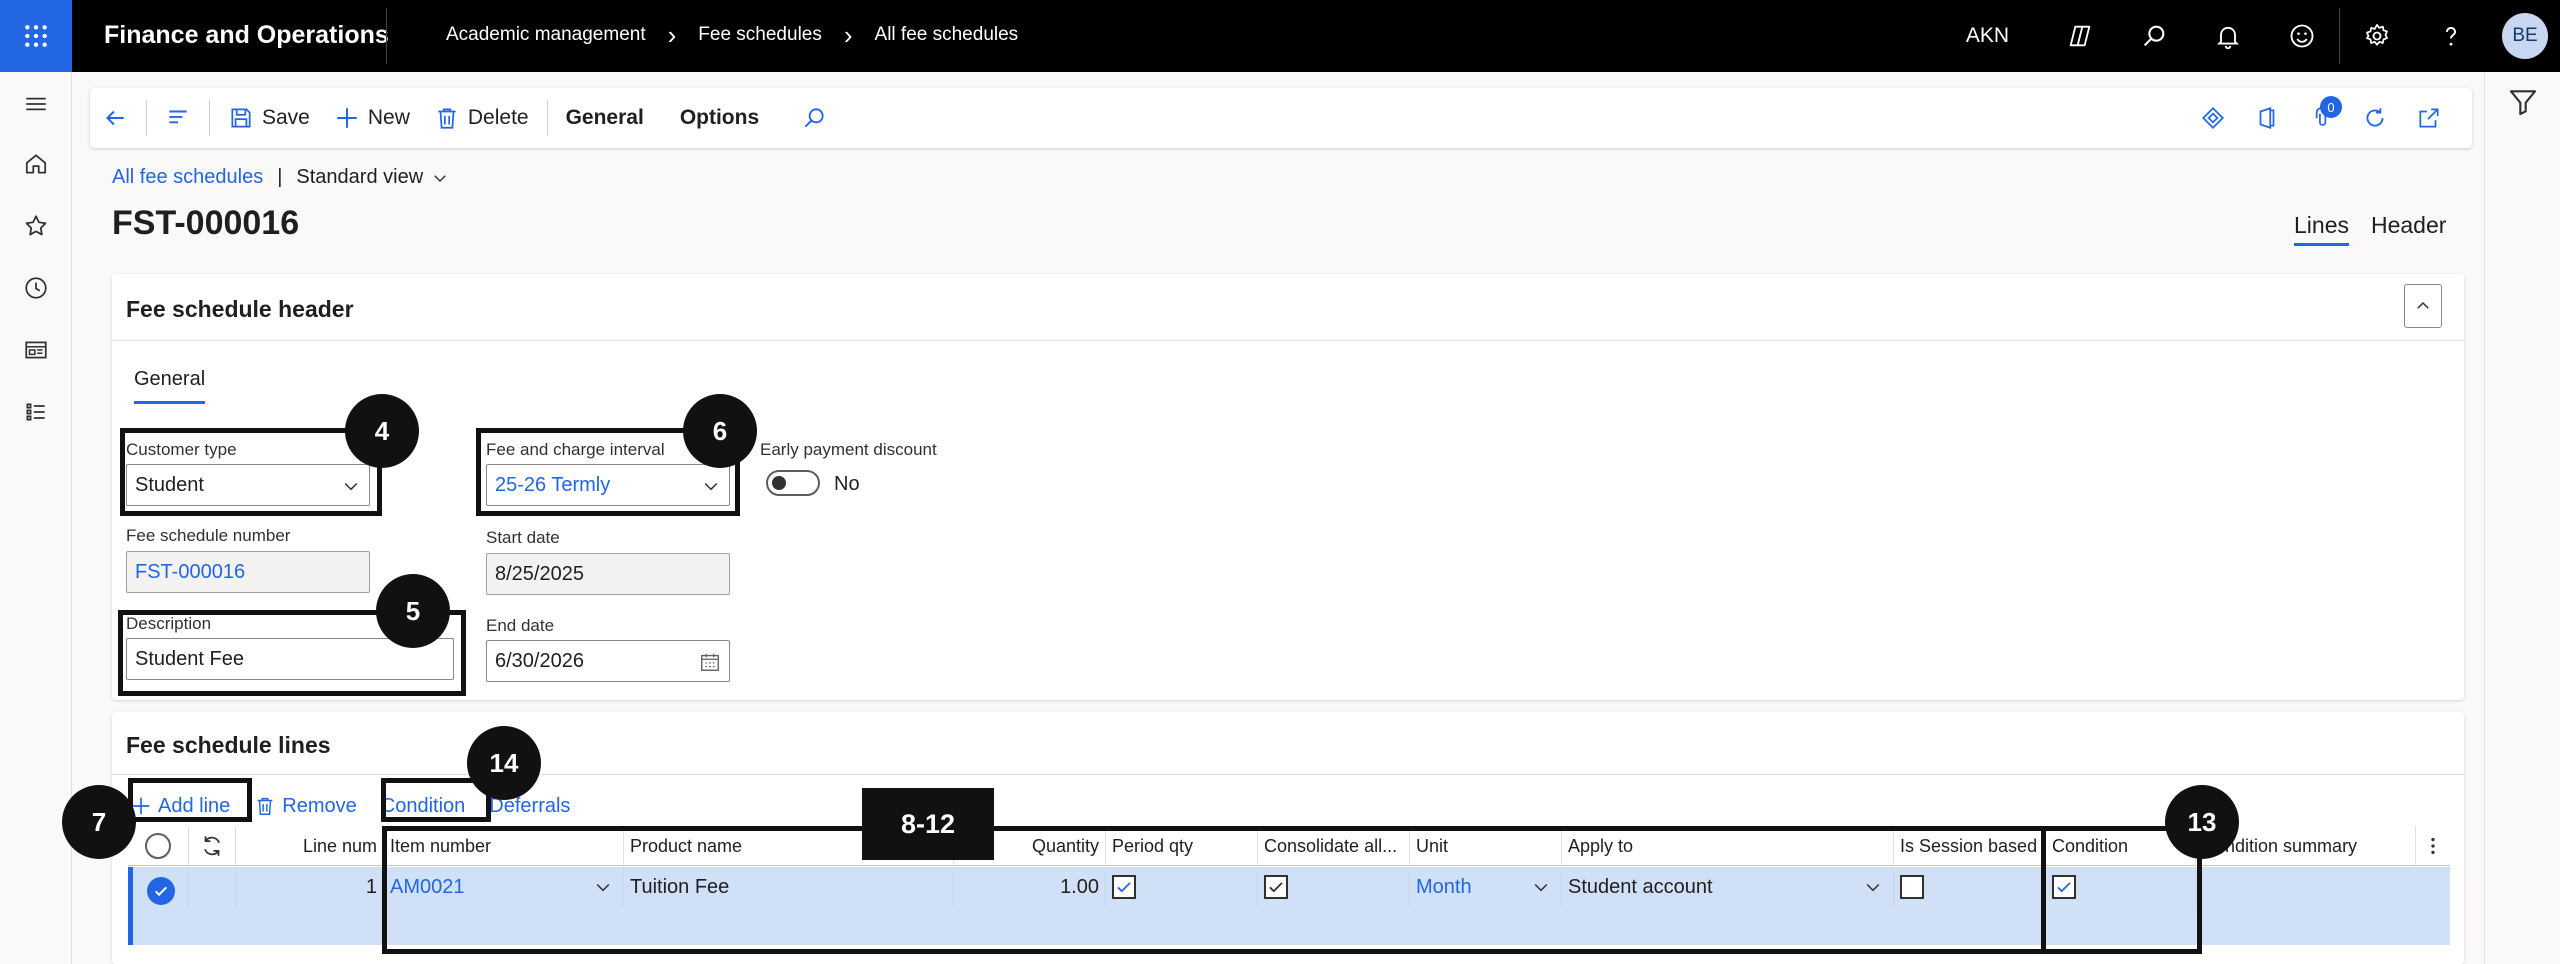 The image size is (2560, 964). What do you see at coordinates (2321, 118) in the screenshot?
I see `attachments-button: 0` at bounding box center [2321, 118].